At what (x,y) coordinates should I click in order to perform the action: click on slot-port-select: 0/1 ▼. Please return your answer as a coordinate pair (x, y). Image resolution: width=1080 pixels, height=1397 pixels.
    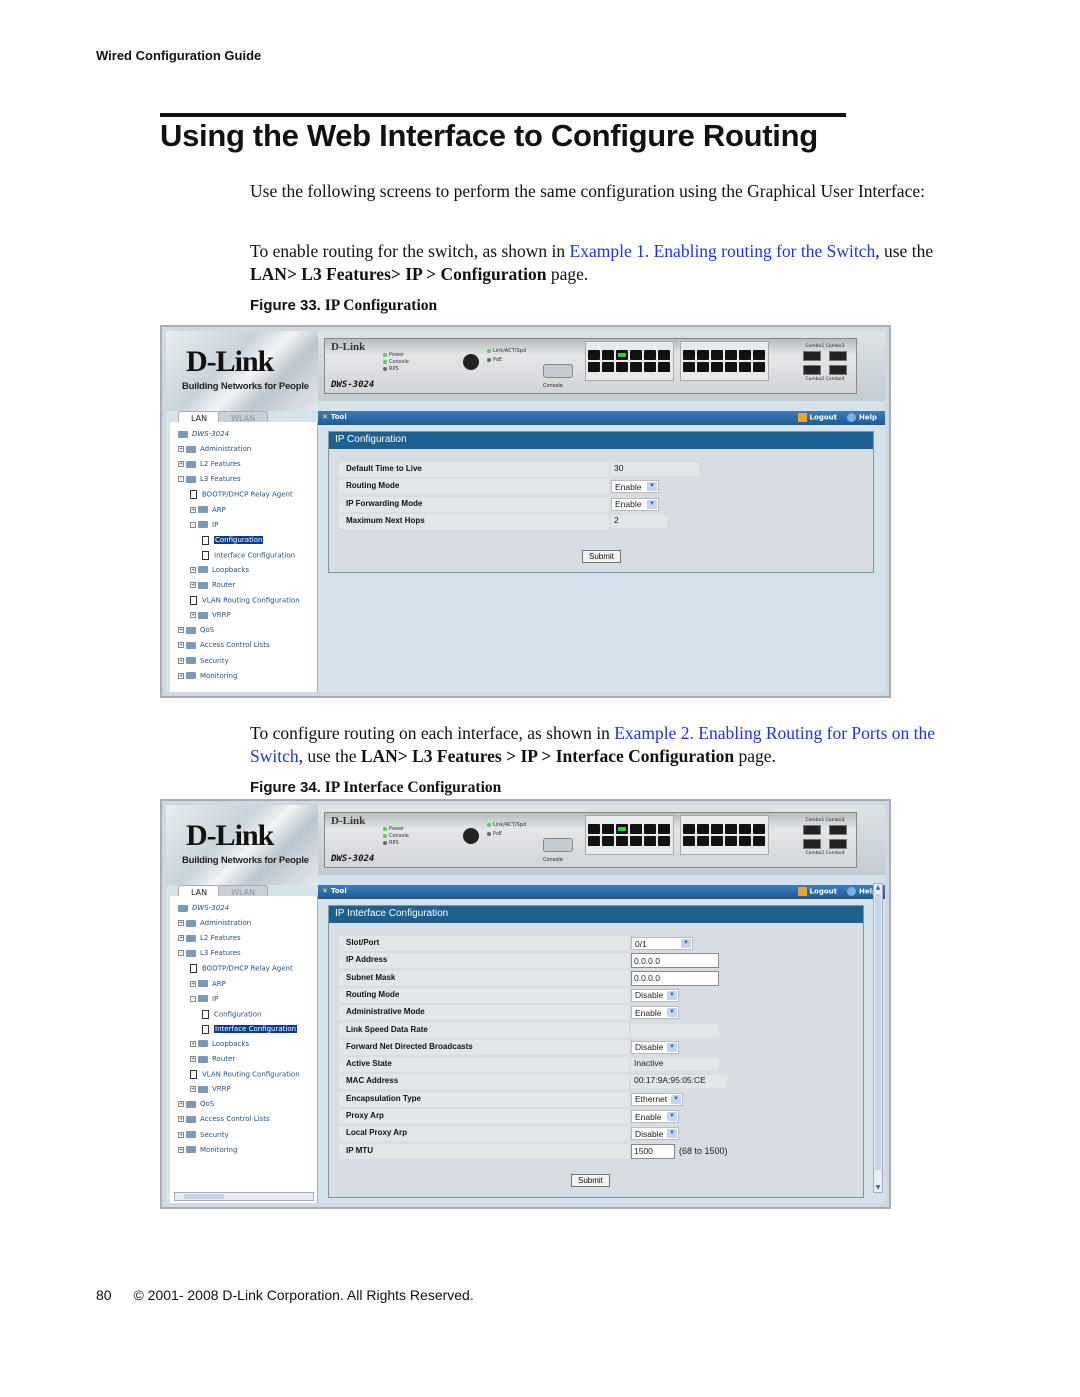
    Looking at the image, I should click on (662, 943).